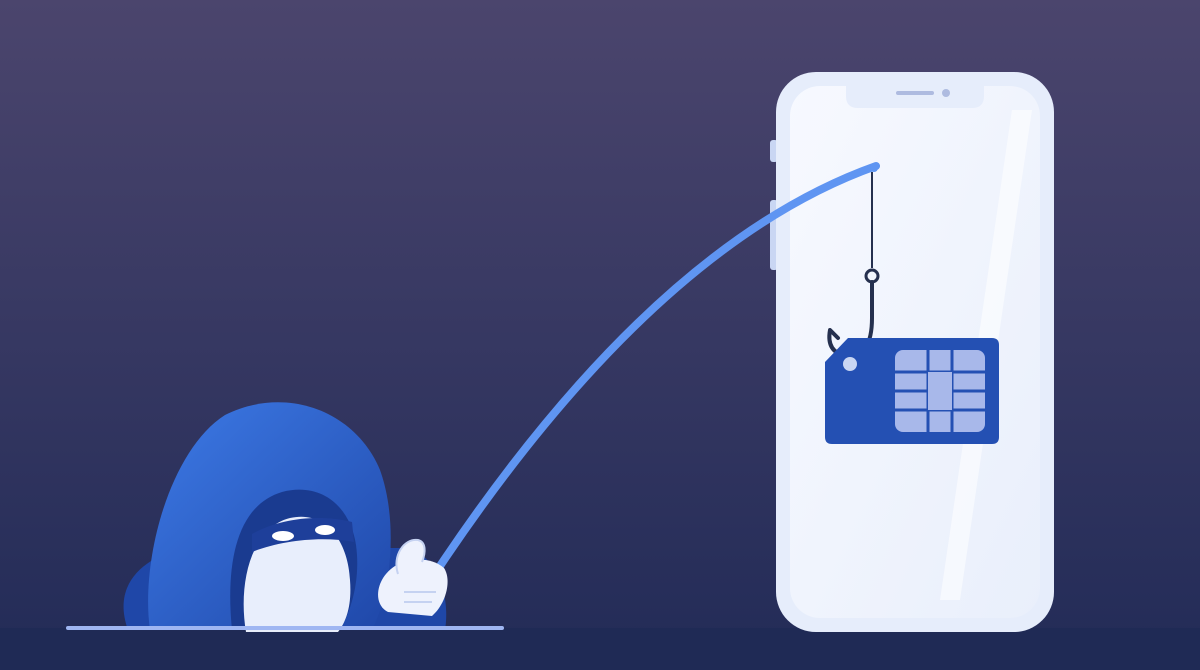 The width and height of the screenshot is (1200, 670). What do you see at coordinates (325, 530) in the screenshot?
I see `right-eye` at bounding box center [325, 530].